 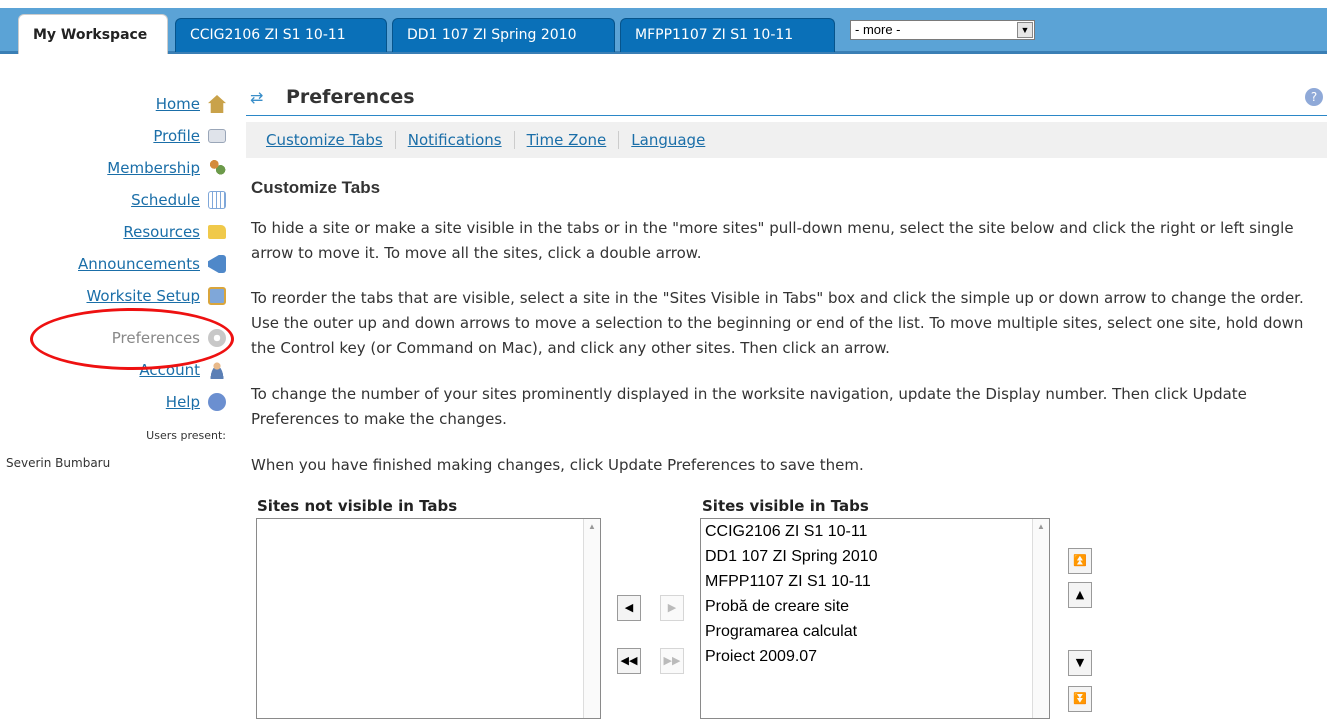 What do you see at coordinates (875, 606) in the screenshot?
I see `list-item: Probă de creare site` at bounding box center [875, 606].